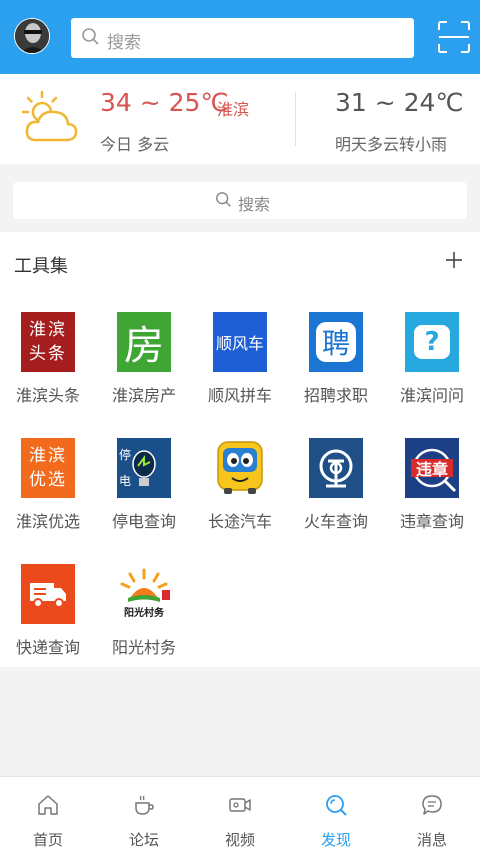 This screenshot has height=854, width=480. What do you see at coordinates (48, 815) in the screenshot?
I see `tab-home: 首页` at bounding box center [48, 815].